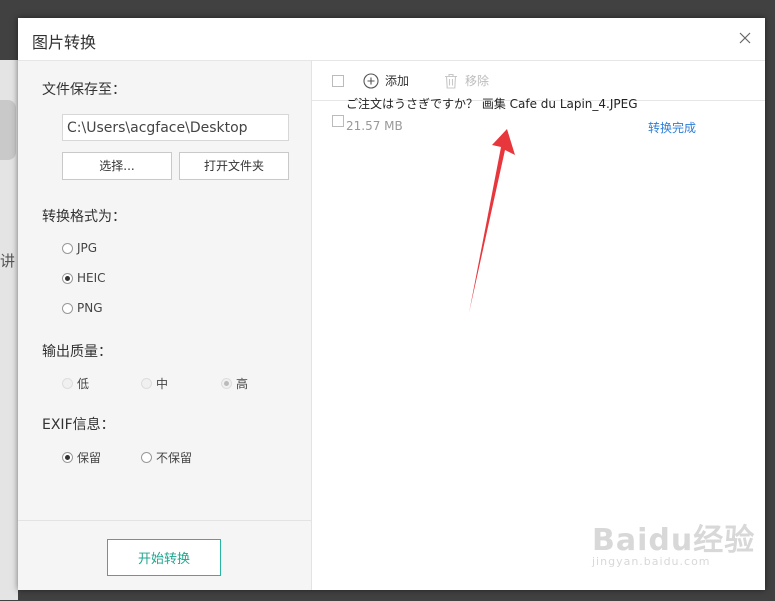 Image resolution: width=775 pixels, height=601 pixels. I want to click on exif-option-label: 不保留, so click(174, 458).